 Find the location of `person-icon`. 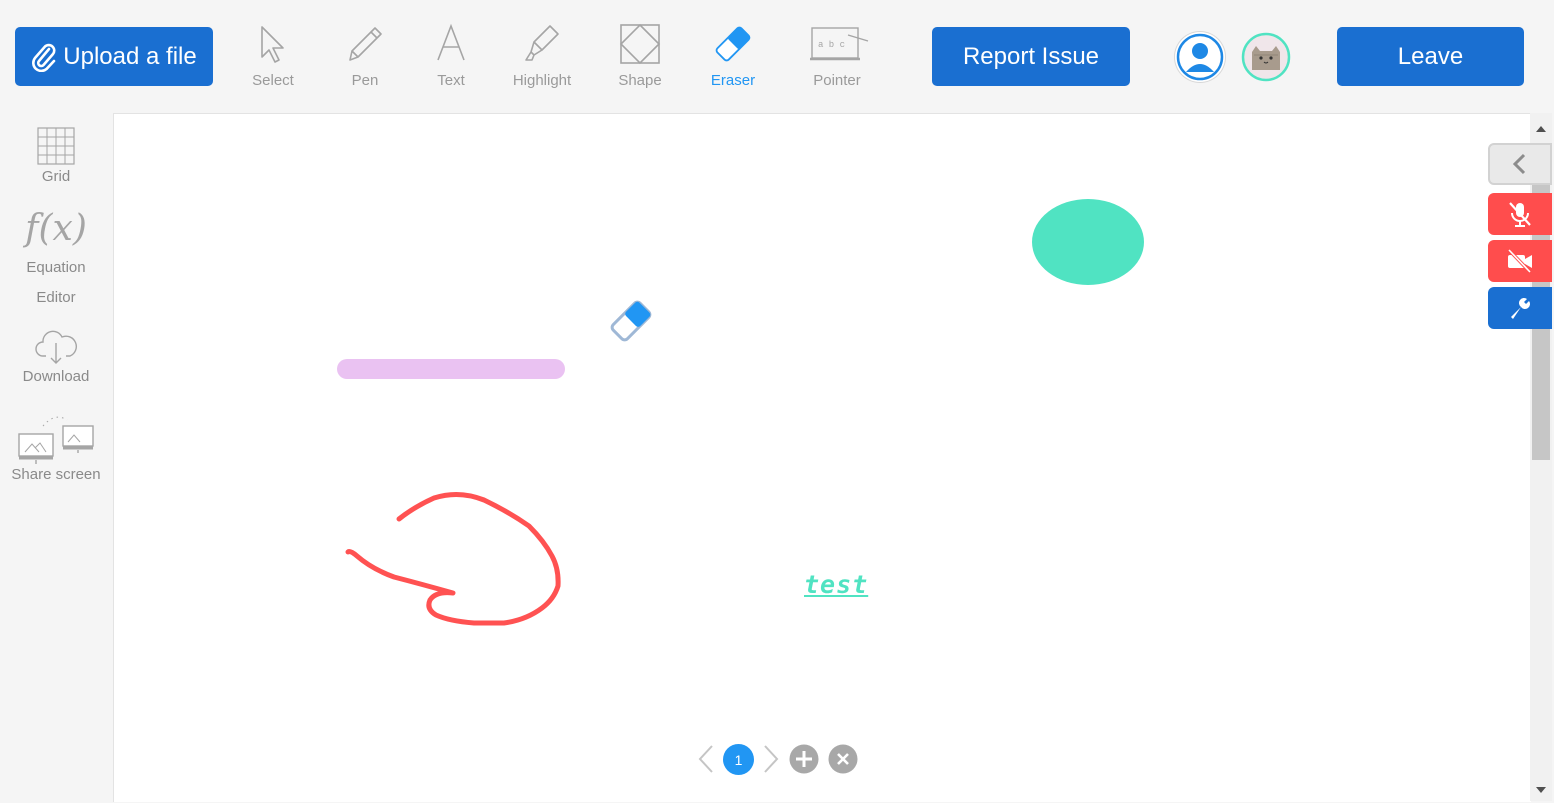

person-icon is located at coordinates (1200, 57).